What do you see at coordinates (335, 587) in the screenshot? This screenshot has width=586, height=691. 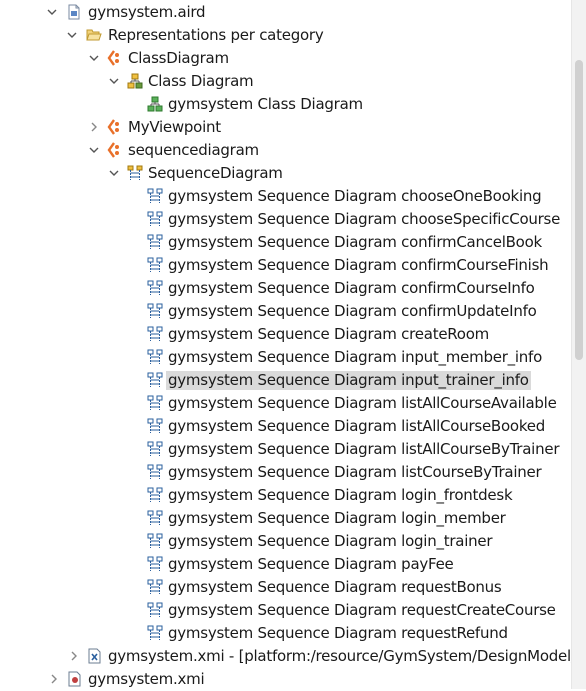 I see `tree-item-label: gymsystem Sequence Diagram requestBonus` at bounding box center [335, 587].